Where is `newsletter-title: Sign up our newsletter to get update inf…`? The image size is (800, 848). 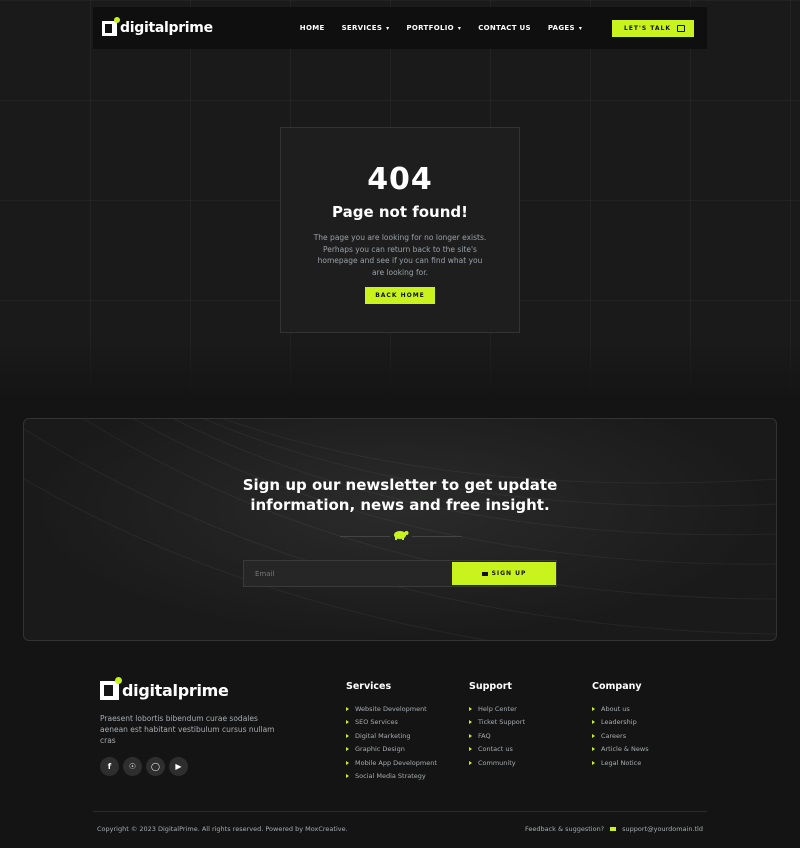 newsletter-title: Sign up our newsletter to get update inf… is located at coordinates (400, 495).